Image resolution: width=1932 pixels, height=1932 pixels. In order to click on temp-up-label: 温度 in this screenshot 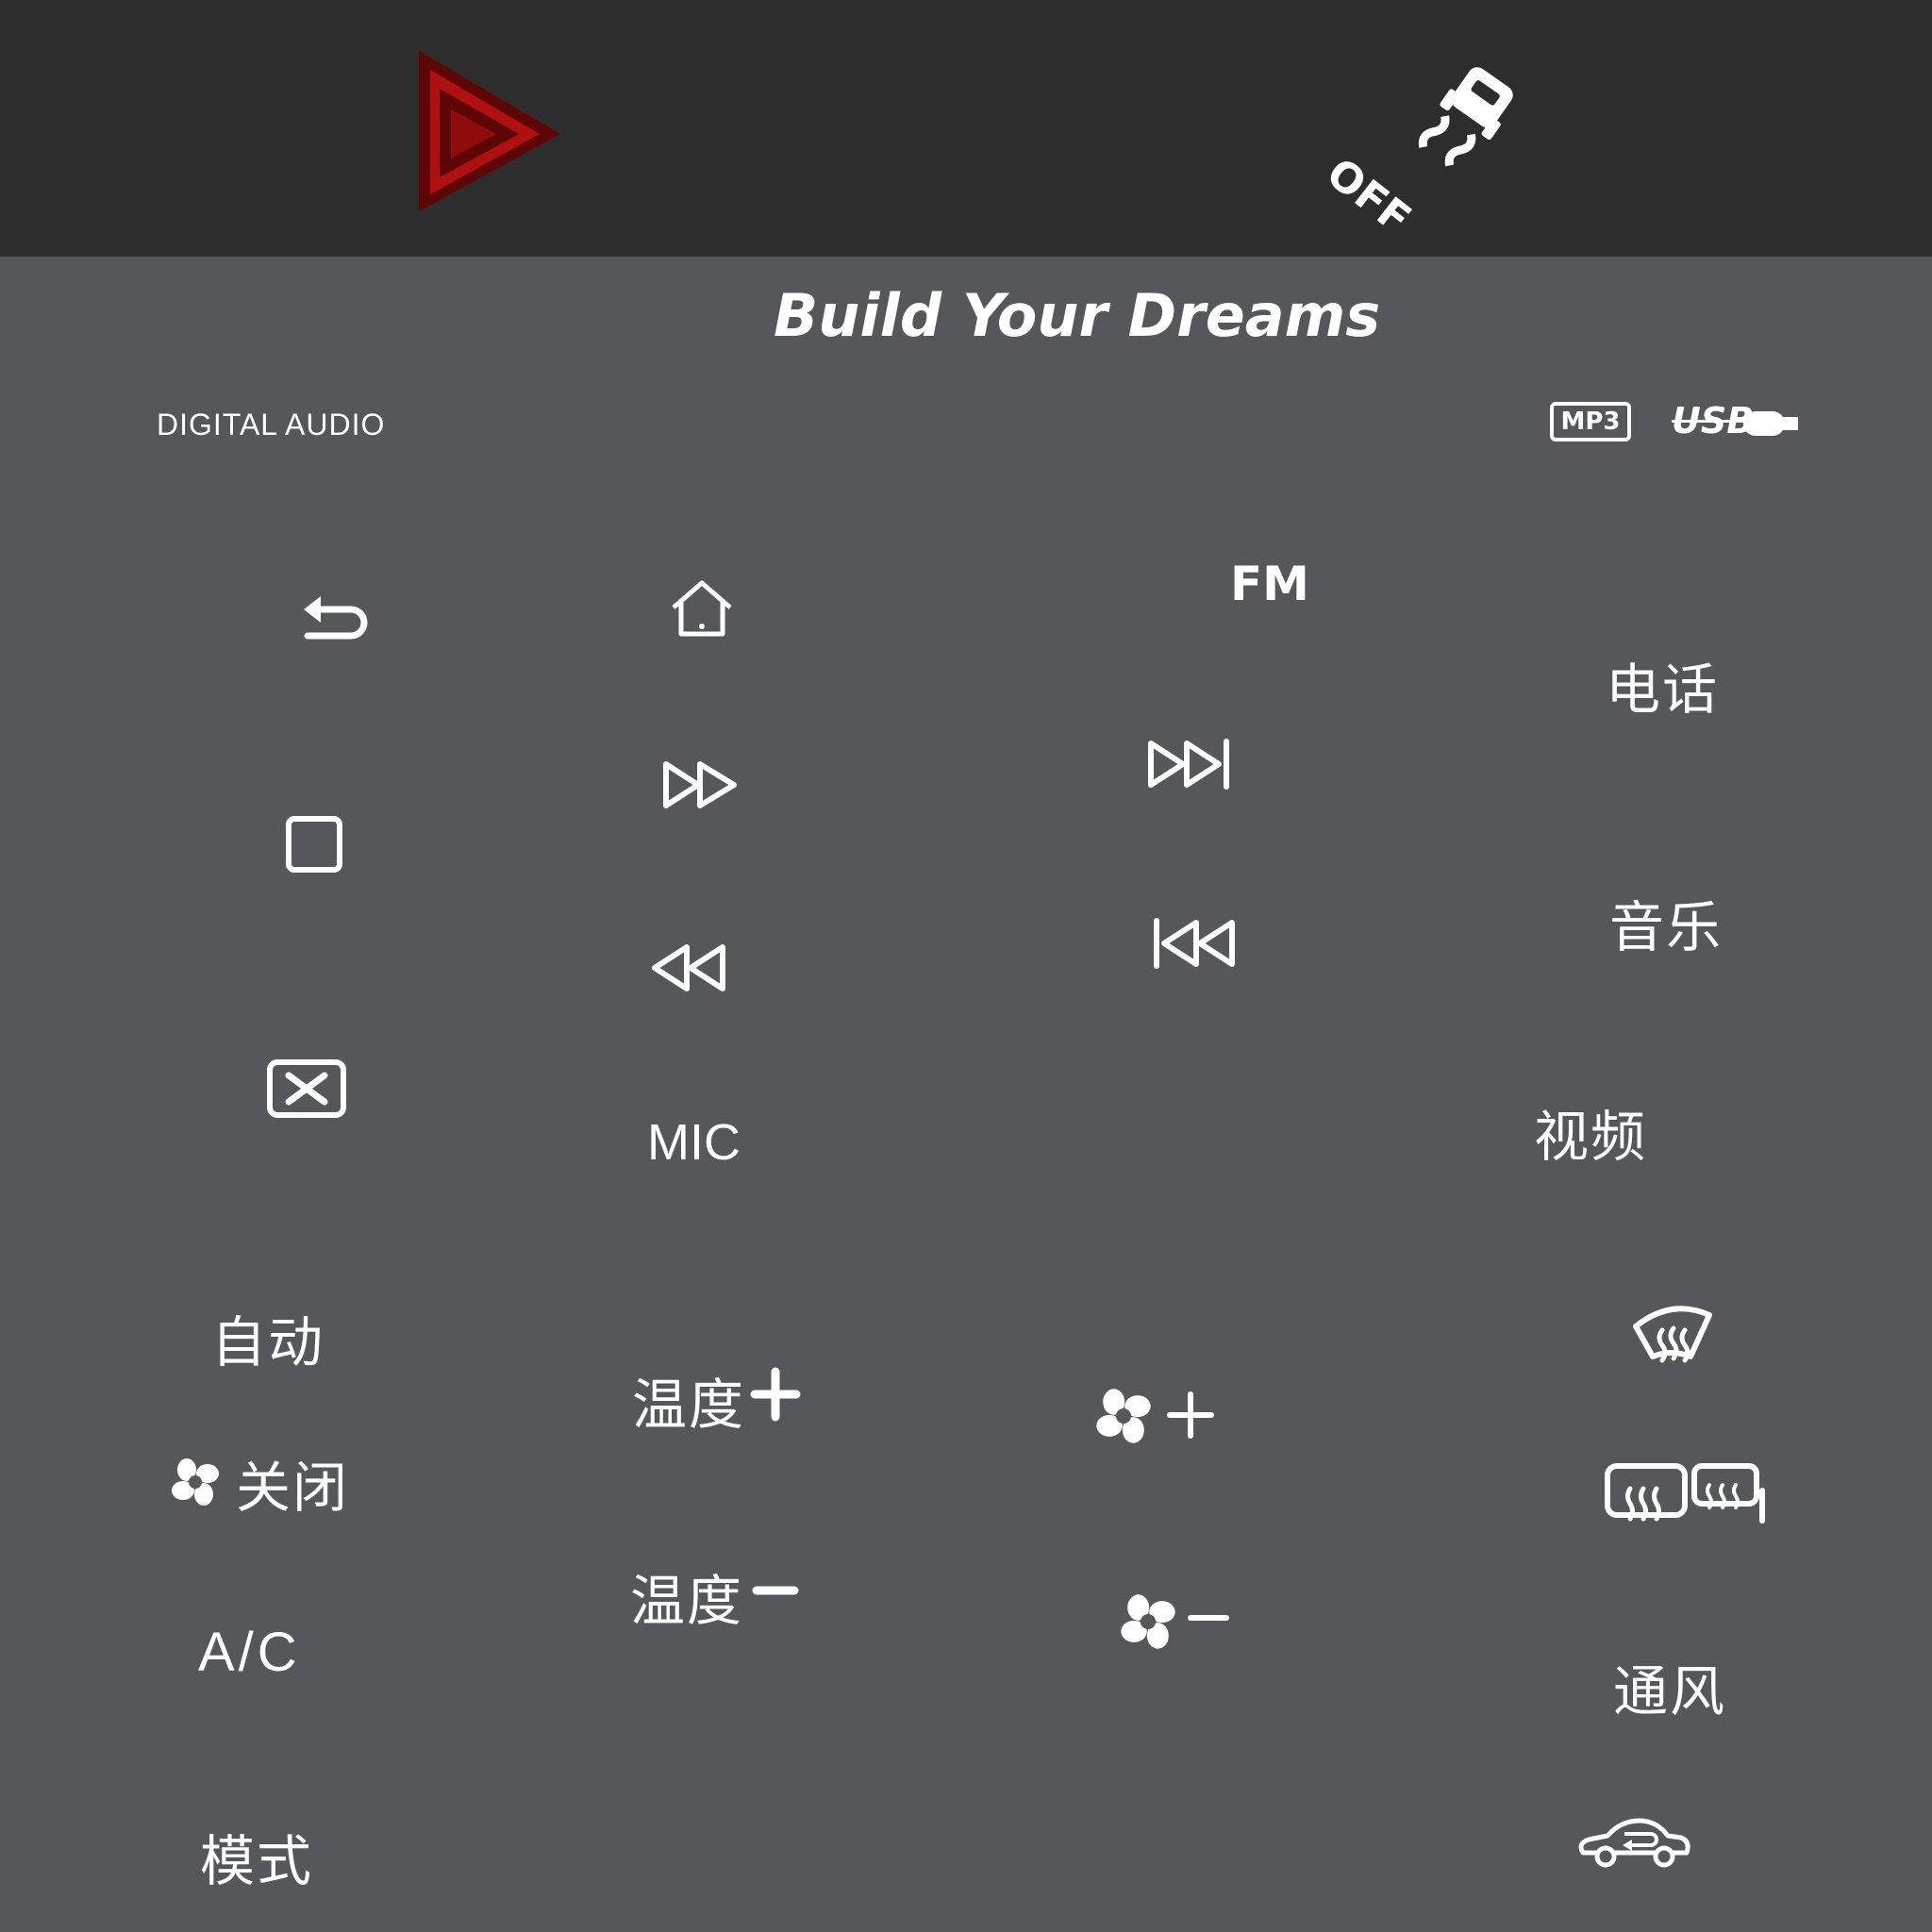, I will do `click(689, 1405)`.